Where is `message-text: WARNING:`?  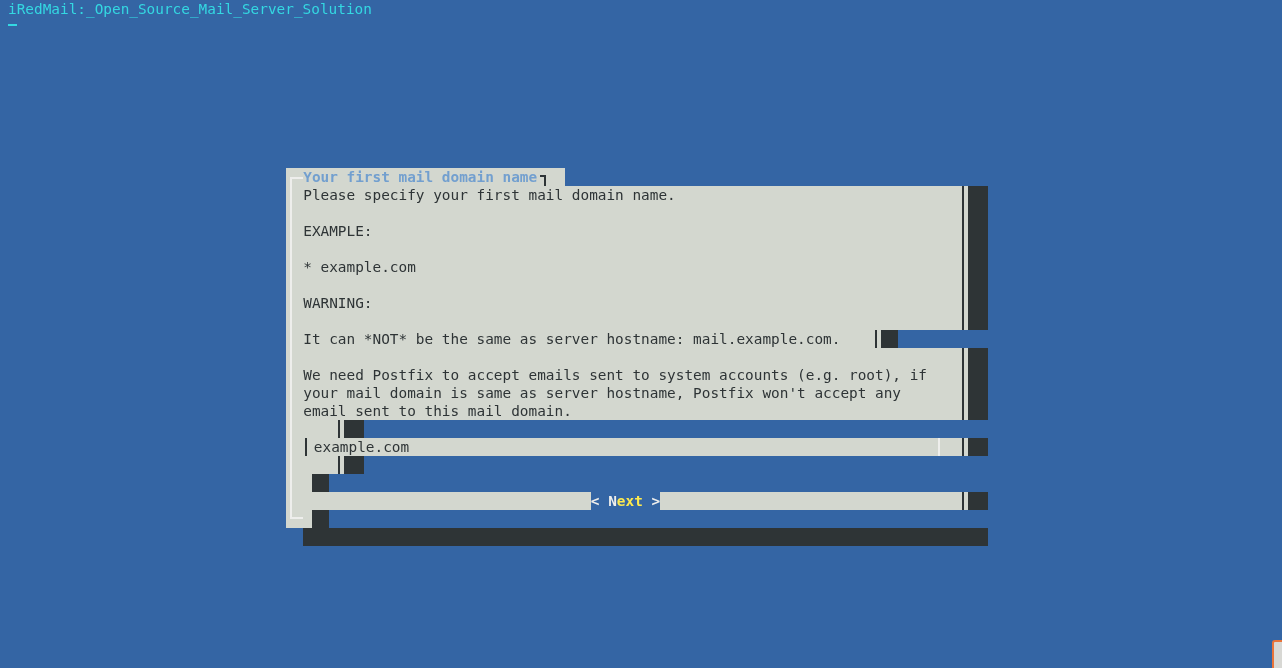 message-text: WARNING: is located at coordinates (338, 303).